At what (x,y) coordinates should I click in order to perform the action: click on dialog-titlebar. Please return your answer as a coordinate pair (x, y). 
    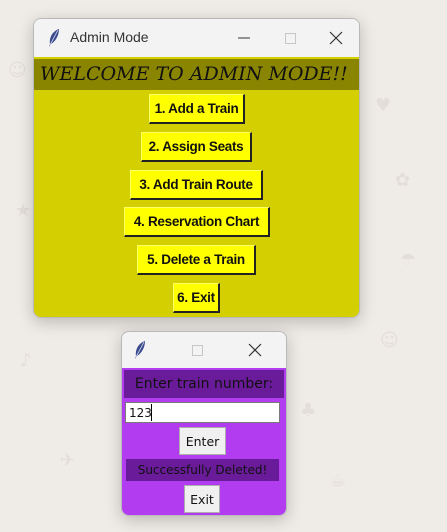
    Looking at the image, I should click on (204, 350).